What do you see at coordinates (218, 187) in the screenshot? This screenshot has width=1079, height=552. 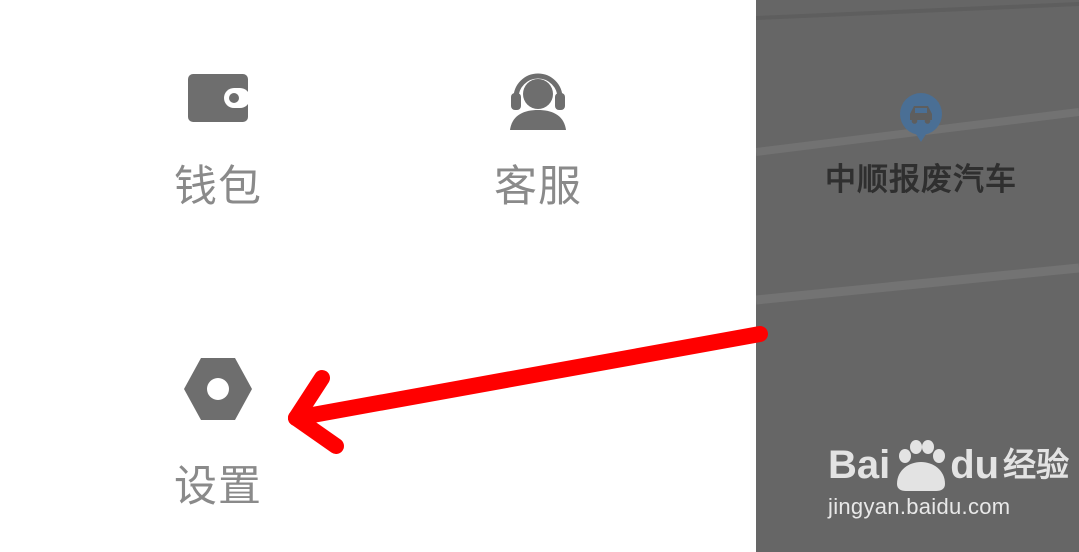 I see `menu-label-wallet: 钱包` at bounding box center [218, 187].